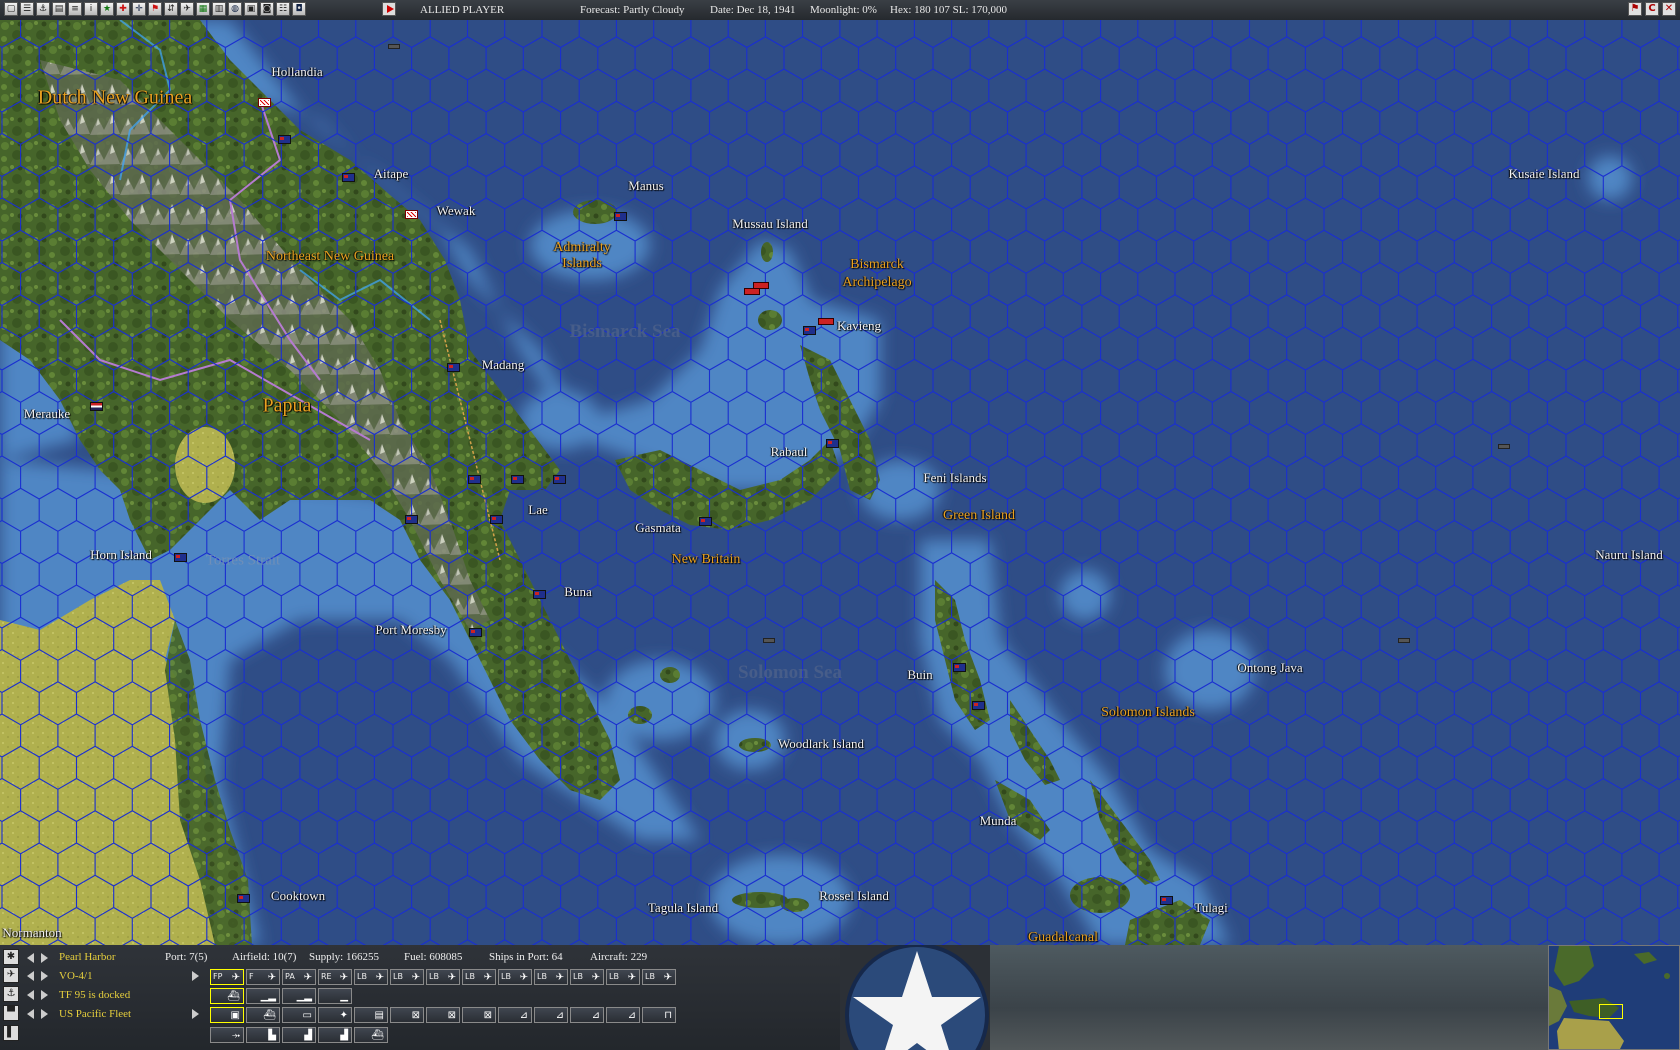 This screenshot has width=1680, height=1050. I want to click on ship-class-button: ▁, so click(335, 996).